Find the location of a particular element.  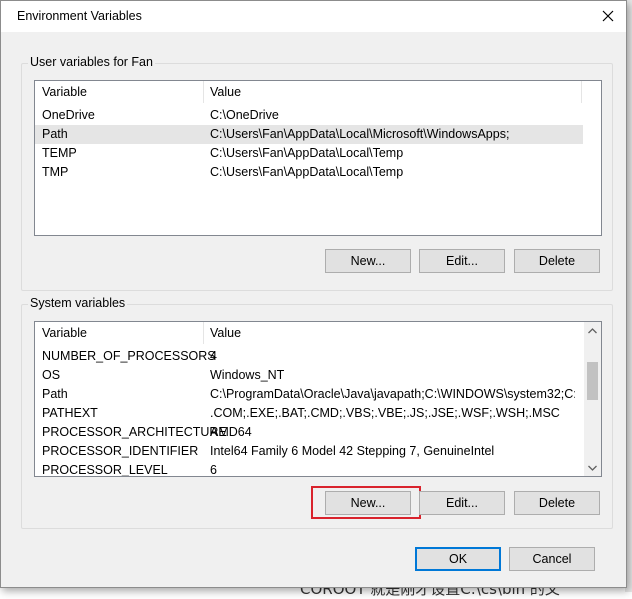

scroll-thumb is located at coordinates (592, 381).